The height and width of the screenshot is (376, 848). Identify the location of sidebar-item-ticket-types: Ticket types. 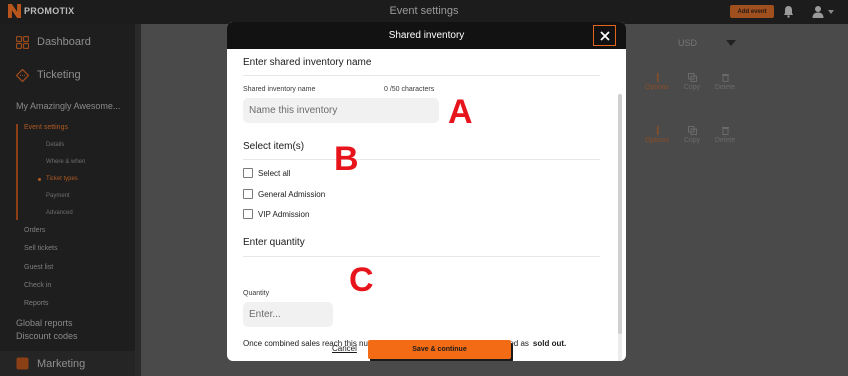
(62, 179).